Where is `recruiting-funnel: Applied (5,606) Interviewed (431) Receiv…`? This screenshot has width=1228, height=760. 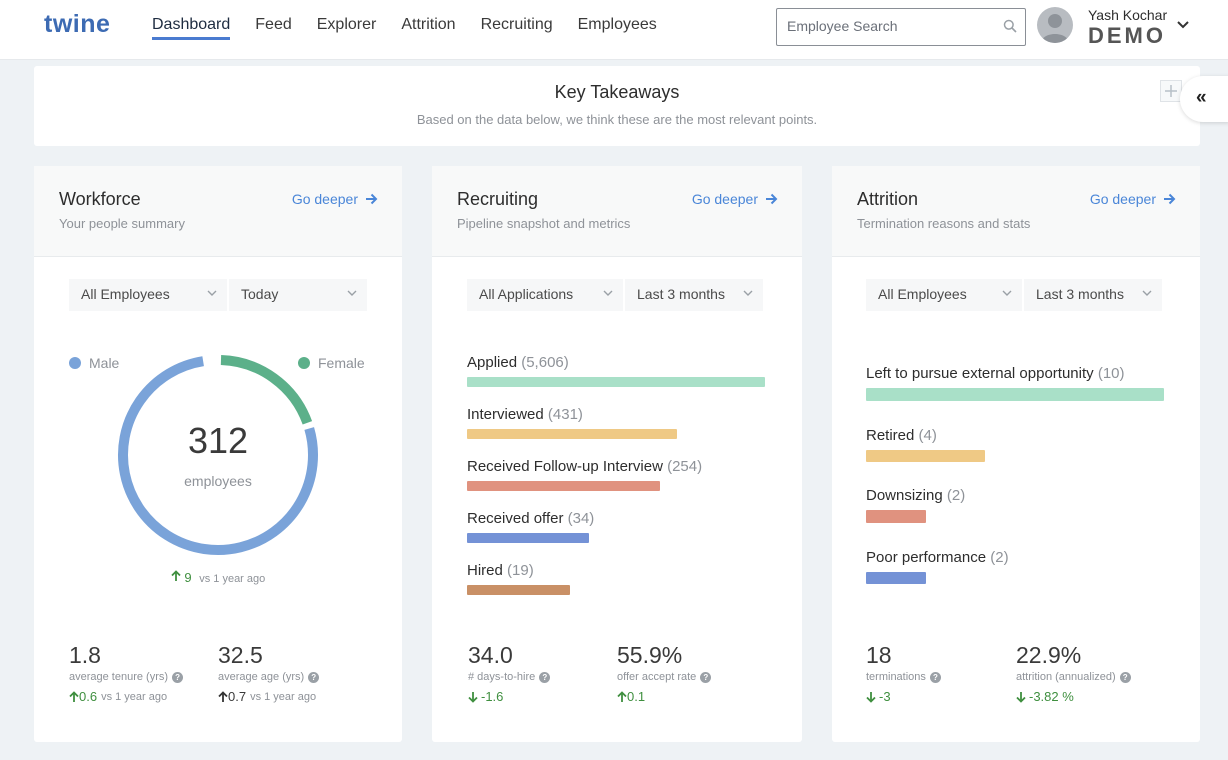 recruiting-funnel: Applied (5,606) Interviewed (431) Receiv… is located at coordinates (616, 484).